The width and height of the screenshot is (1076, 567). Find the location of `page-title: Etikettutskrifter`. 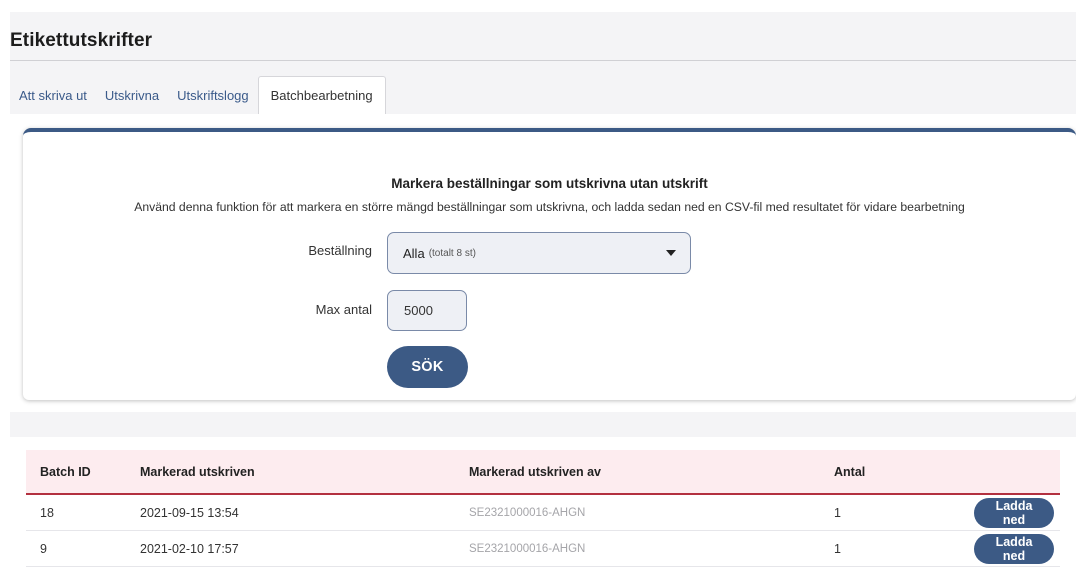

page-title: Etikettutskrifter is located at coordinates (81, 40).